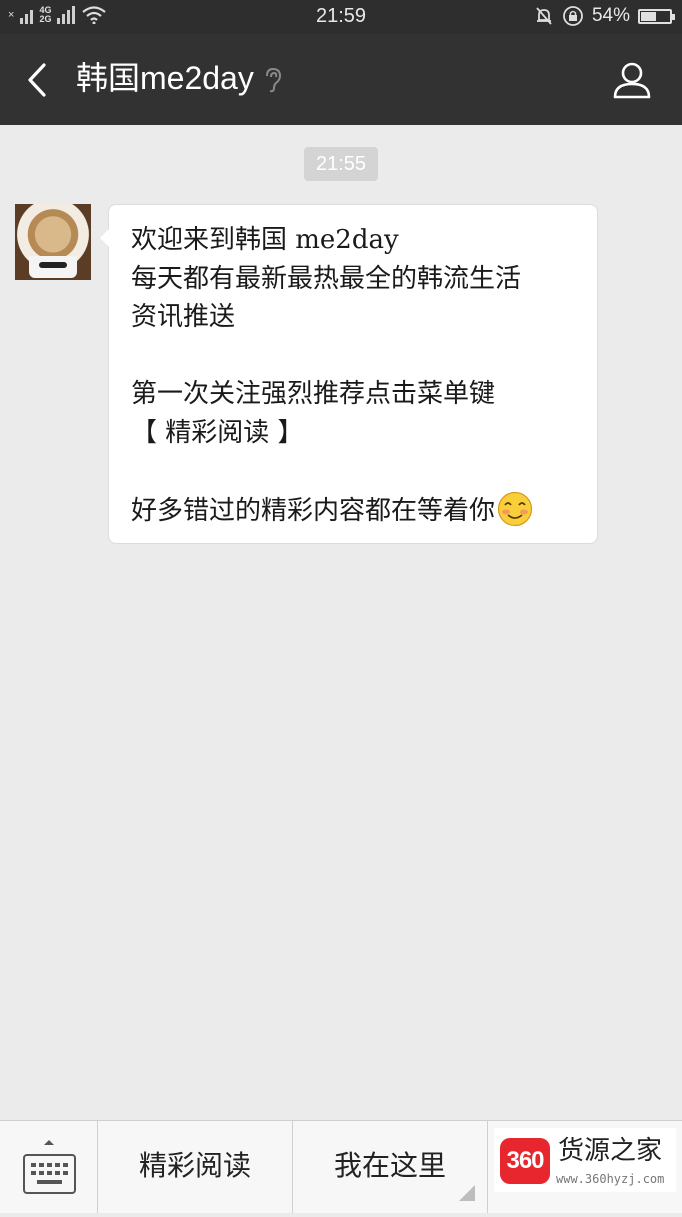  I want to click on watermark: 360 货源之家 www.360hyzj.com, so click(585, 1160).